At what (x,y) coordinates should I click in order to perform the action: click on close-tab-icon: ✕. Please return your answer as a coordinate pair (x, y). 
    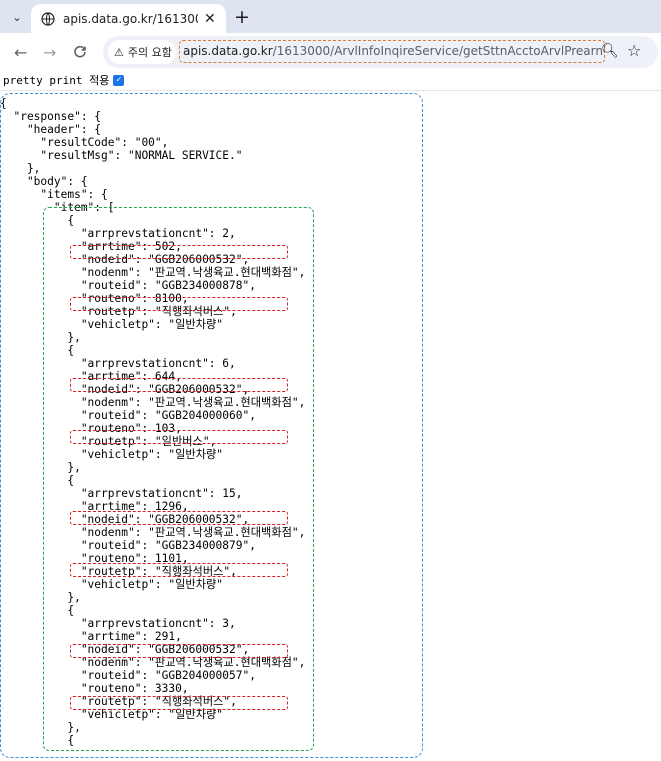
    Looking at the image, I should click on (210, 19).